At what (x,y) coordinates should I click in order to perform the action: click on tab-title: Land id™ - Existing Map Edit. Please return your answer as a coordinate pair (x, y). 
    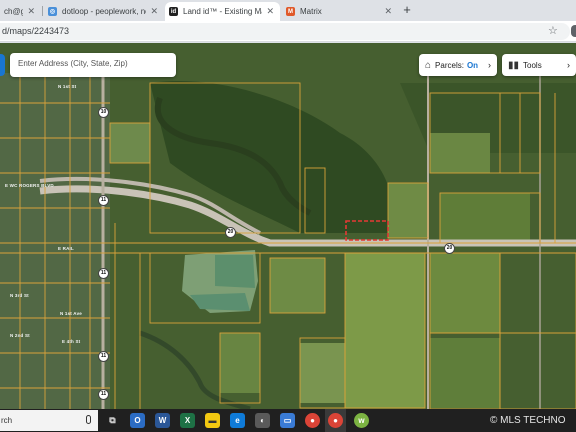
    Looking at the image, I should click on (222, 11).